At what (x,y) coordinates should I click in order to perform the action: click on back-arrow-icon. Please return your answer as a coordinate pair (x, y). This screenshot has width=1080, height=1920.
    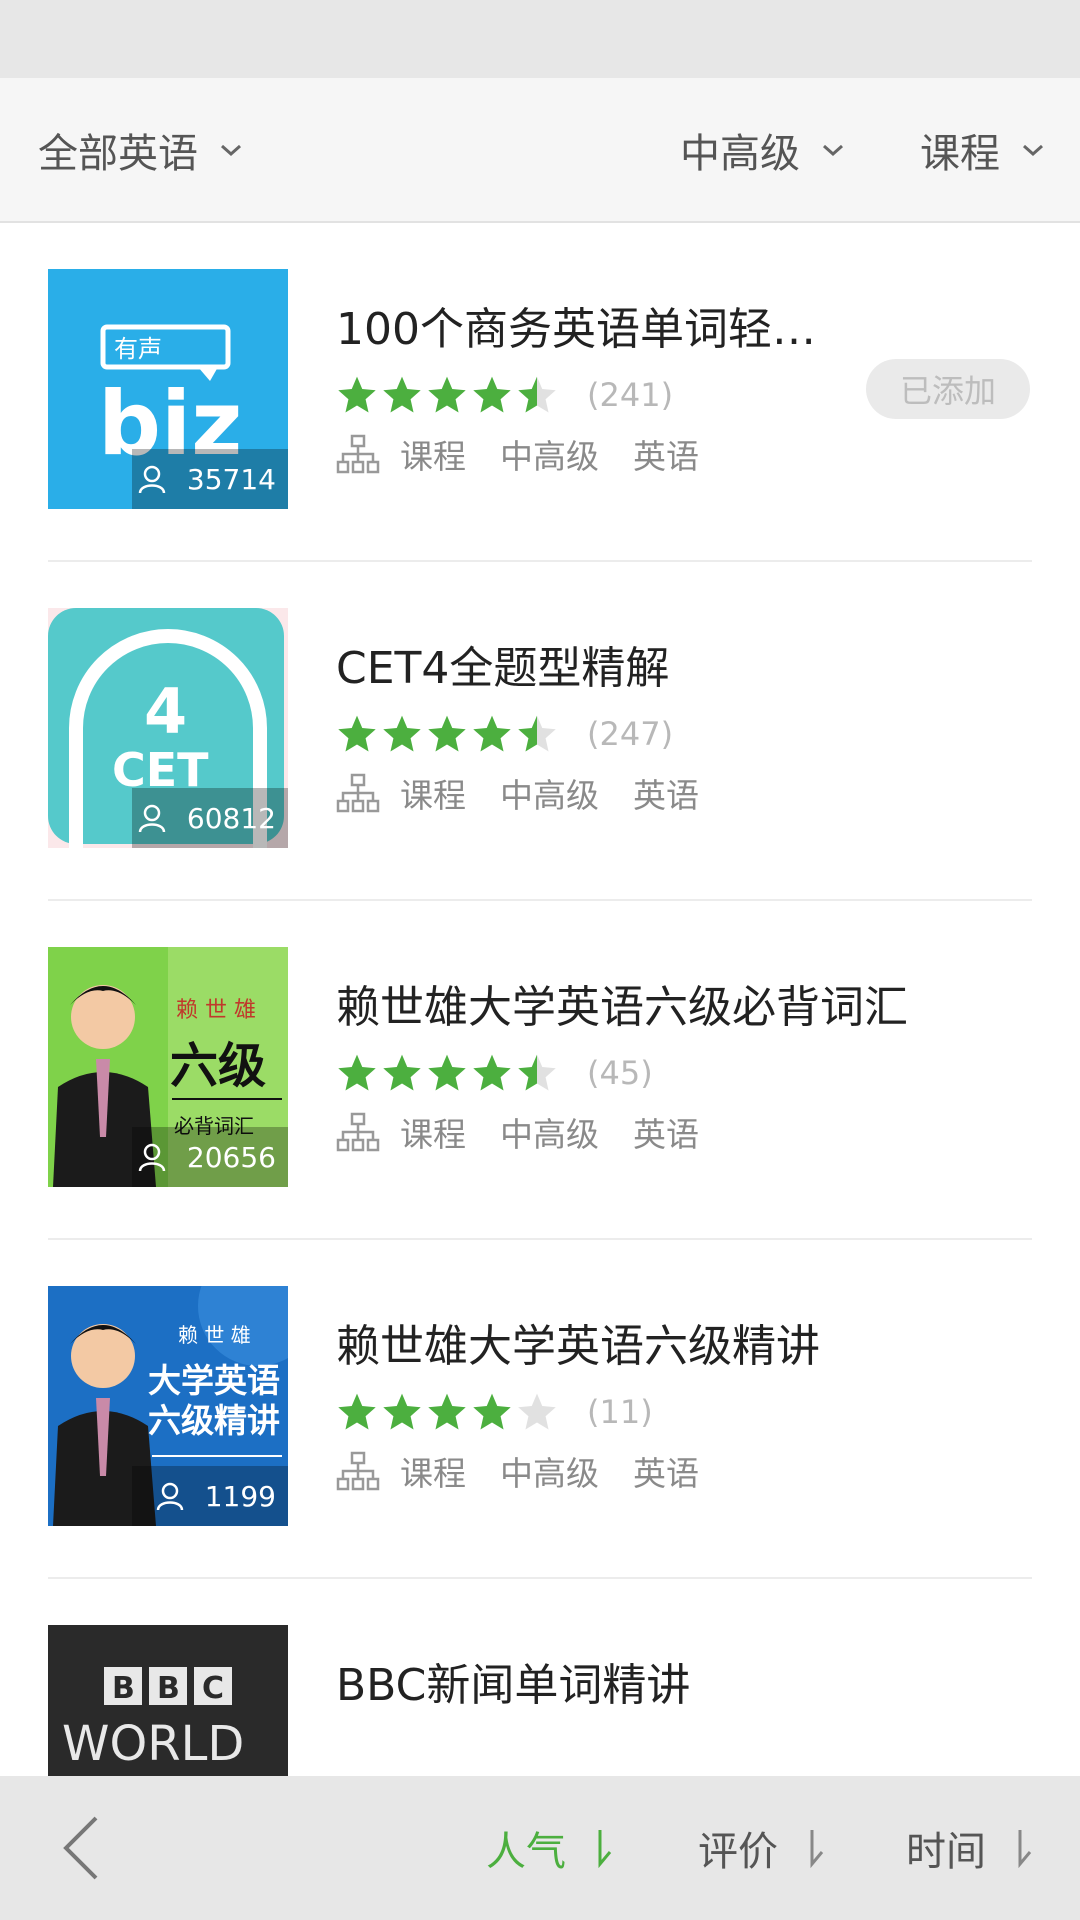
    Looking at the image, I should click on (82, 1848).